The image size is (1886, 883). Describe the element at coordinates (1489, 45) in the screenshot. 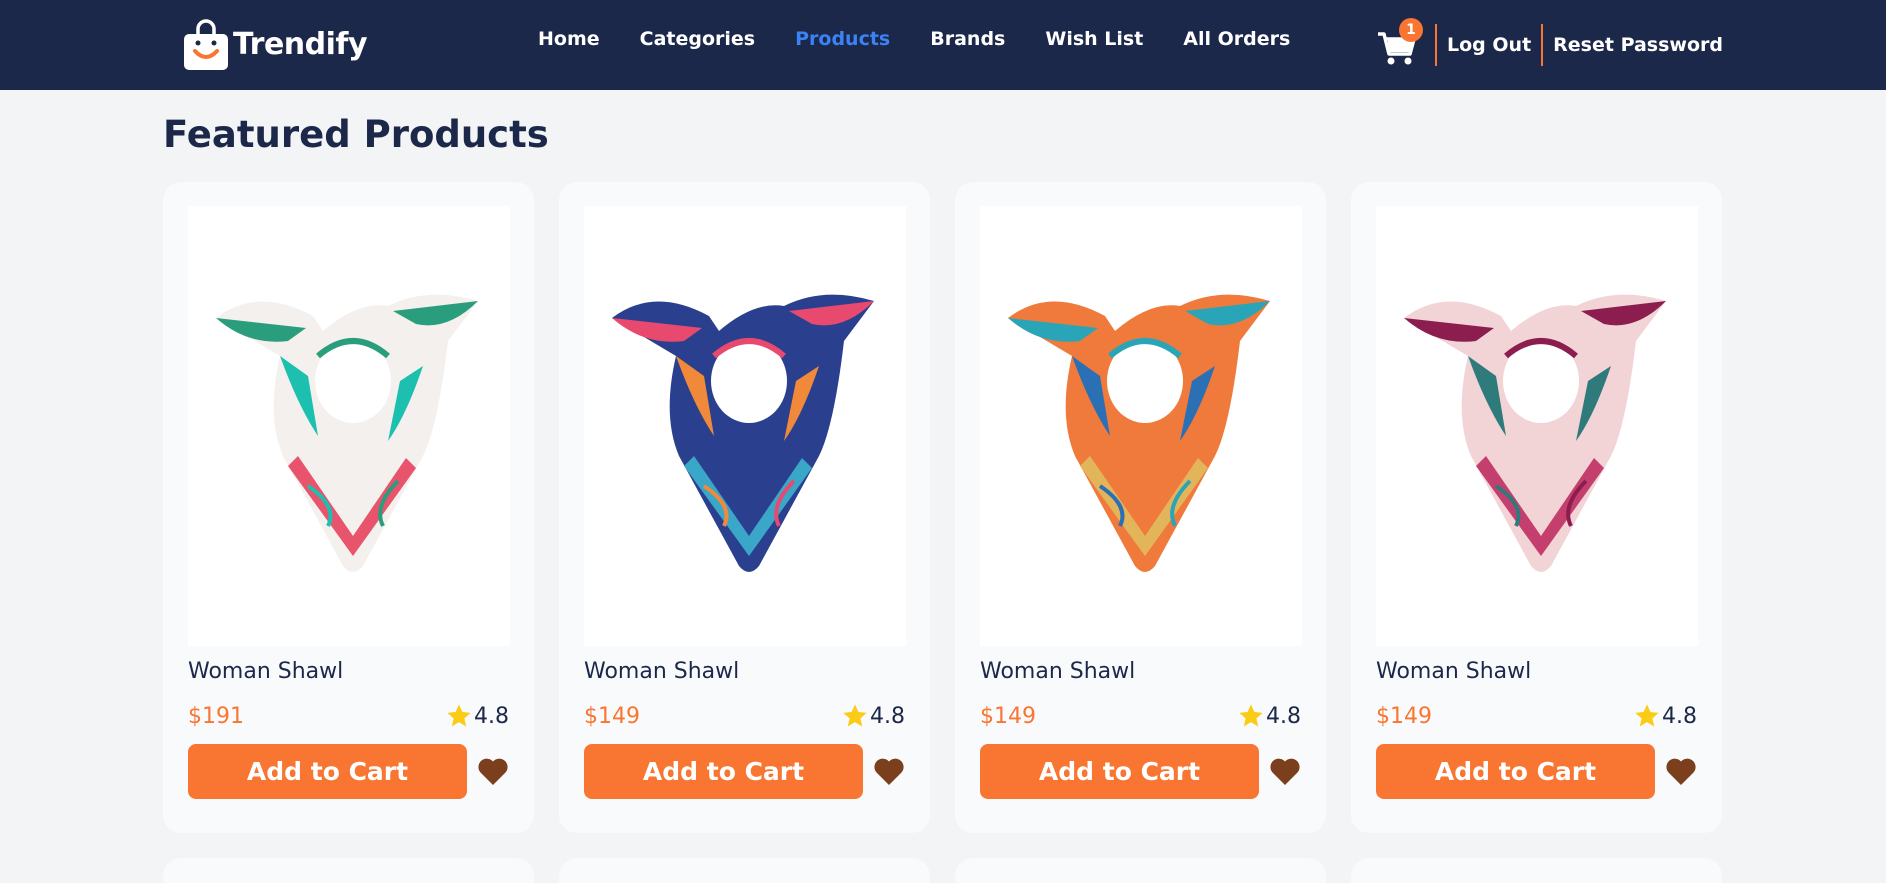

I see `logout-link: Log Out` at that location.